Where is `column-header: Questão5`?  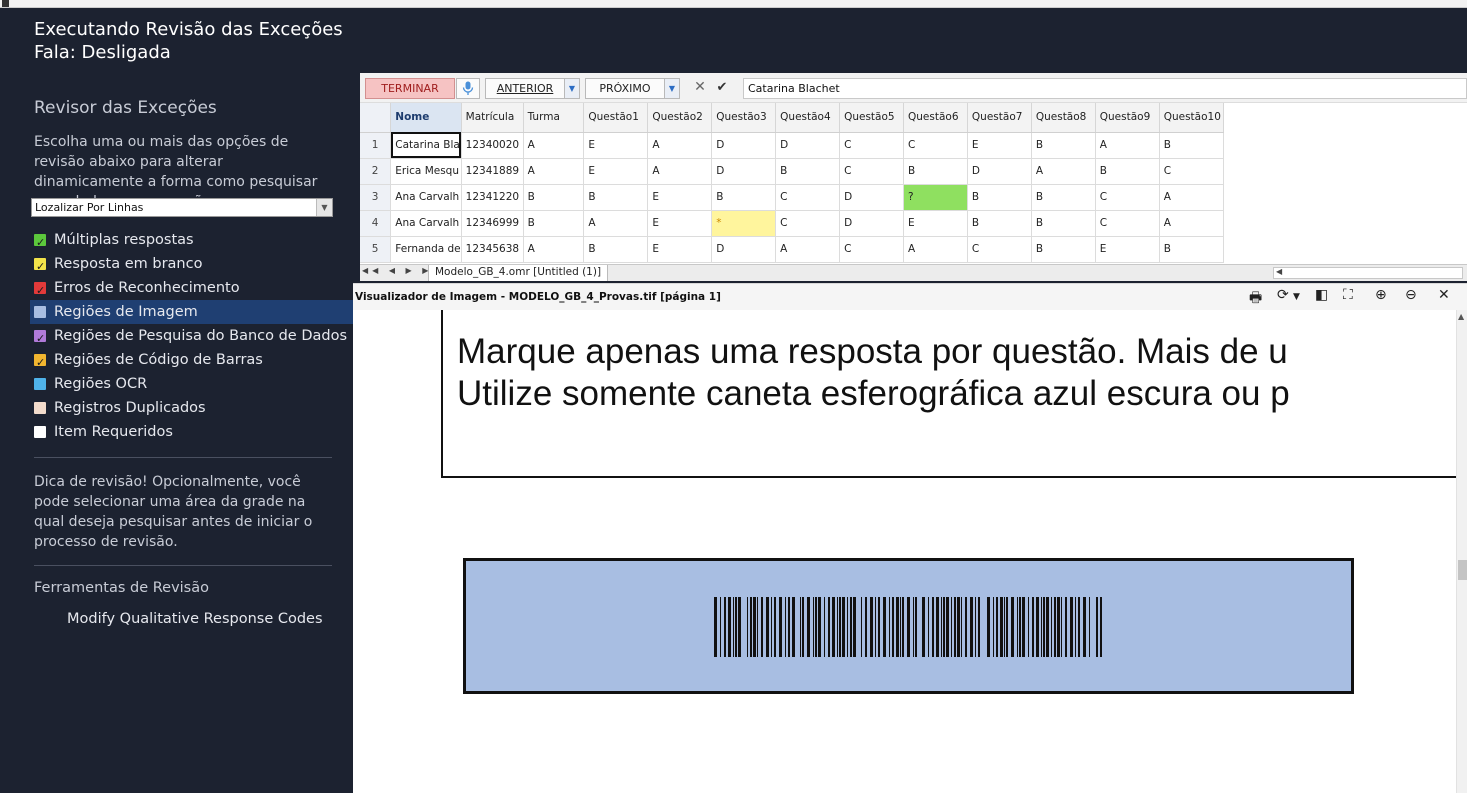 column-header: Questão5 is located at coordinates (871, 118).